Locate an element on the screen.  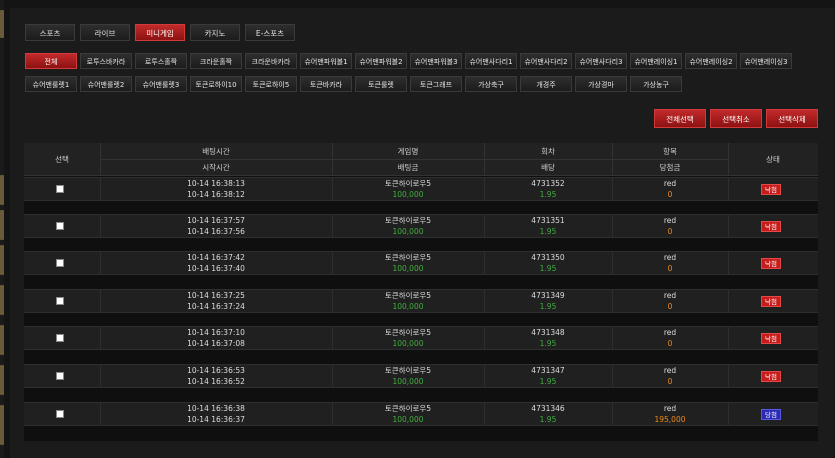
tab-live: 라이브 is located at coordinates (105, 32).